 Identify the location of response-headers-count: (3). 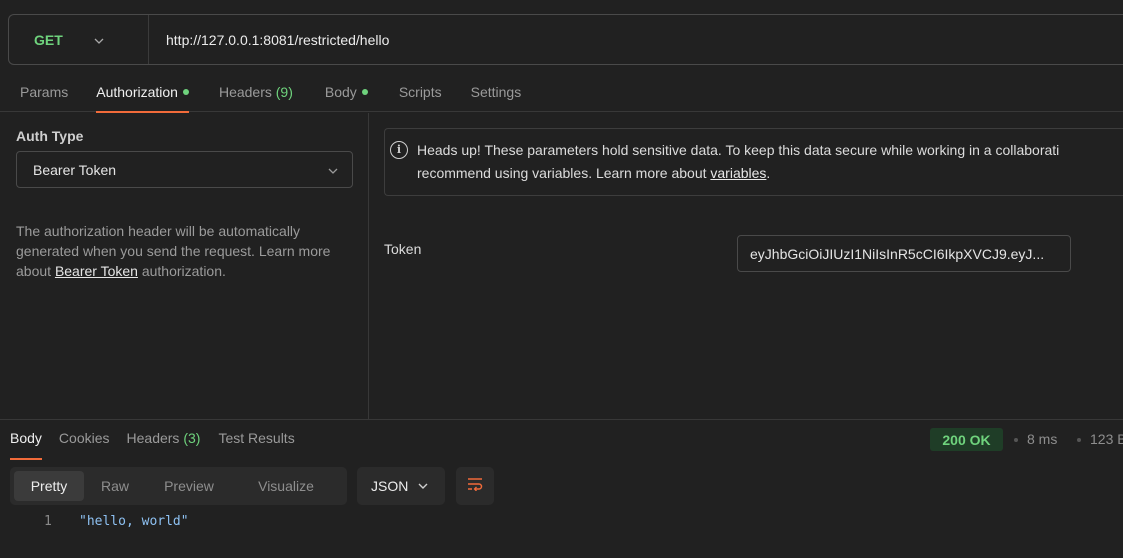
(192, 438).